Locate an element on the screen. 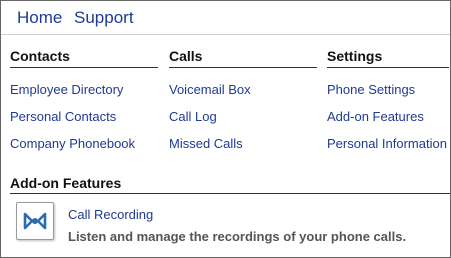 Image resolution: width=451 pixels, height=258 pixels. add-on-features-link: Add-on Features is located at coordinates (375, 117).